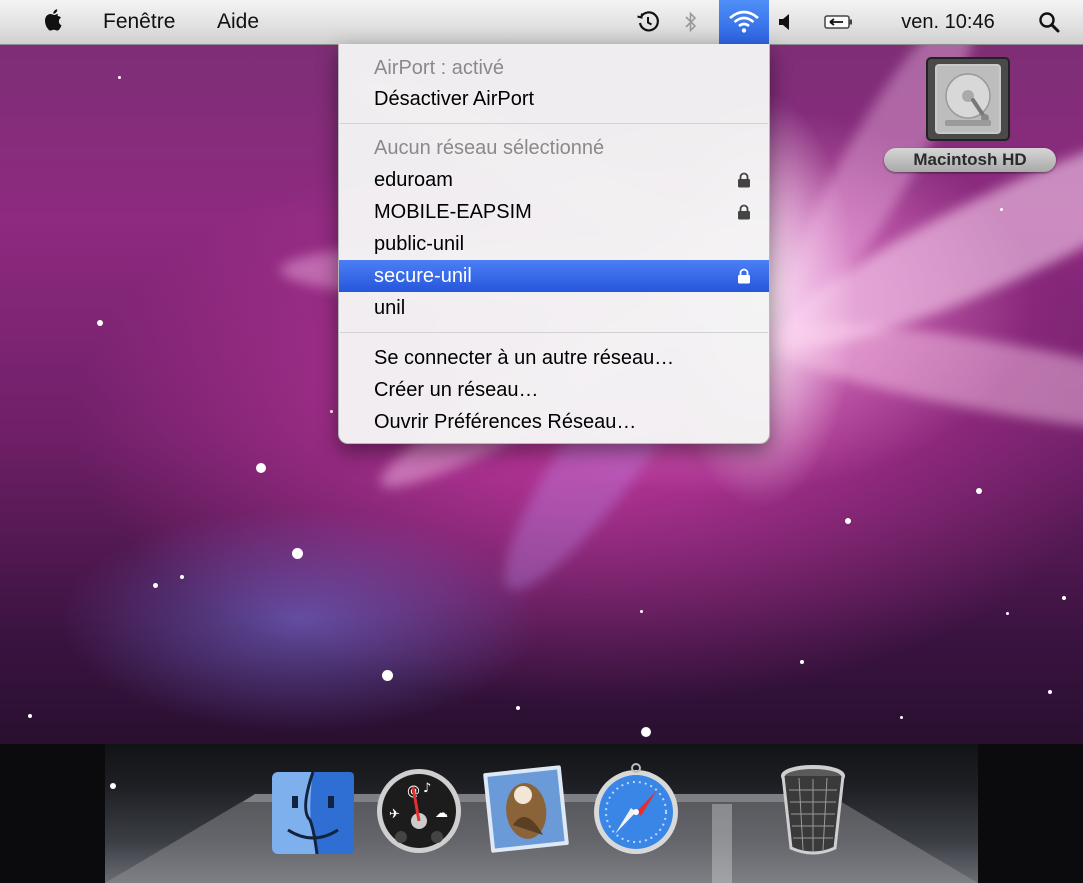  Describe the element at coordinates (526, 809) in the screenshot. I see `mail-icon` at that location.